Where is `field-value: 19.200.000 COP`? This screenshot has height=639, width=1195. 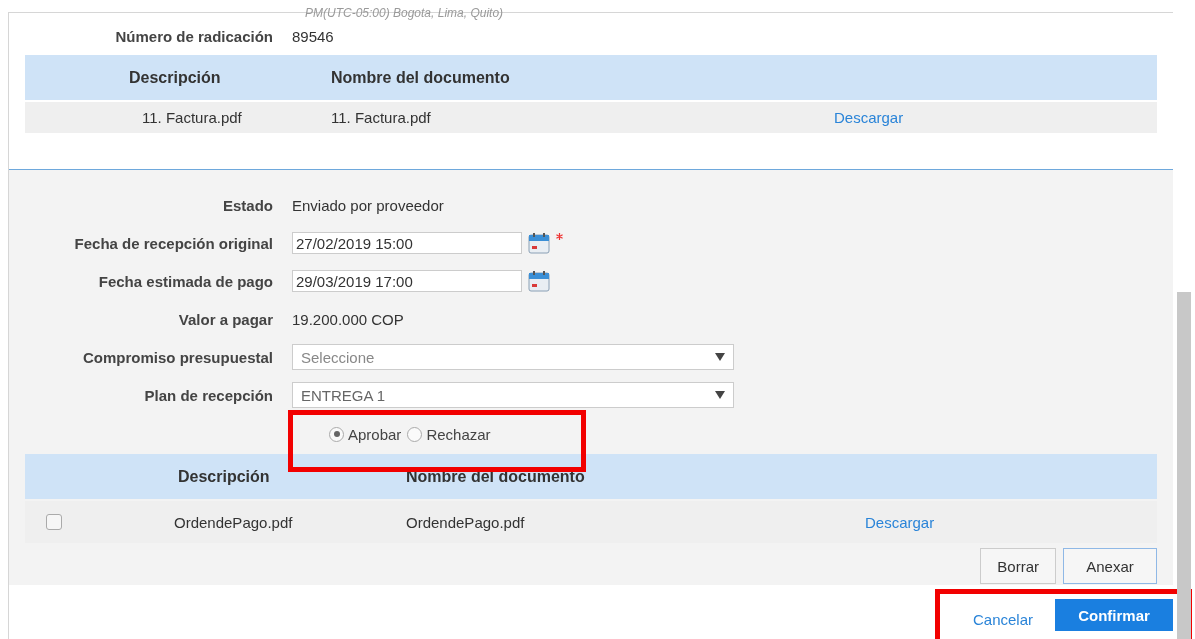
field-value: 19.200.000 COP is located at coordinates (348, 319).